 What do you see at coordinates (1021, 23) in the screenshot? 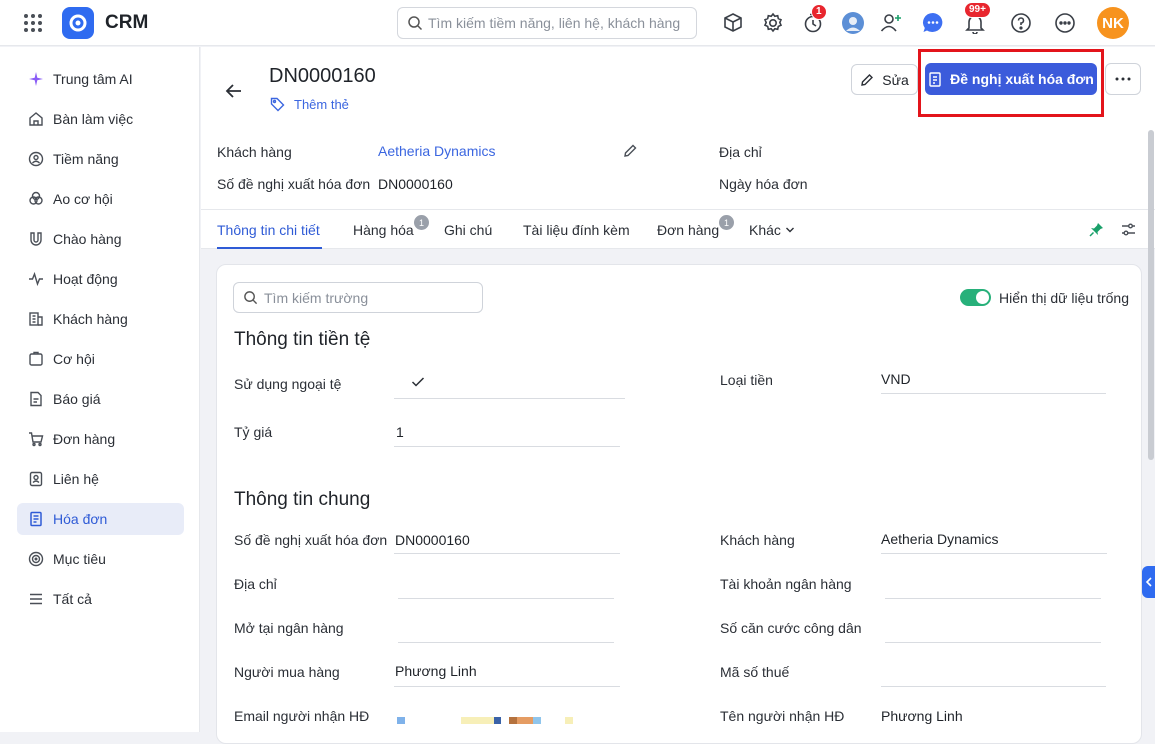
I see `help-icon` at bounding box center [1021, 23].